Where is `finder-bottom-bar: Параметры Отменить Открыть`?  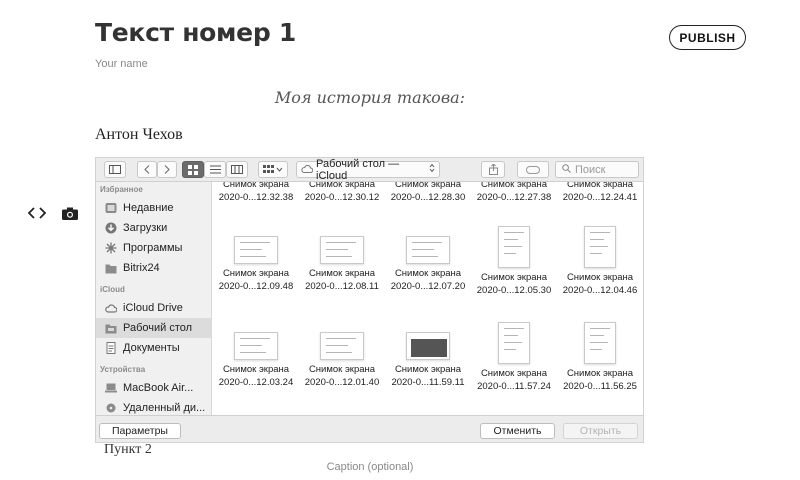
finder-bottom-bar: Параметры Отменить Открыть is located at coordinates (369, 428).